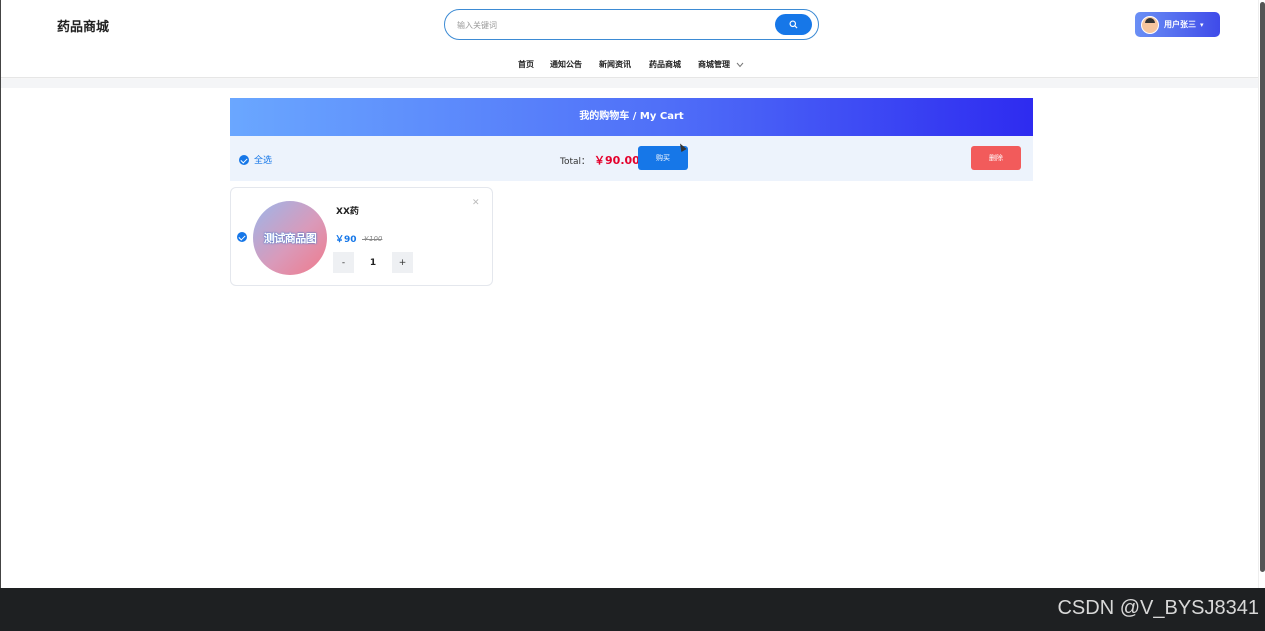 The image size is (1265, 631). I want to click on search-box, so click(631, 24).